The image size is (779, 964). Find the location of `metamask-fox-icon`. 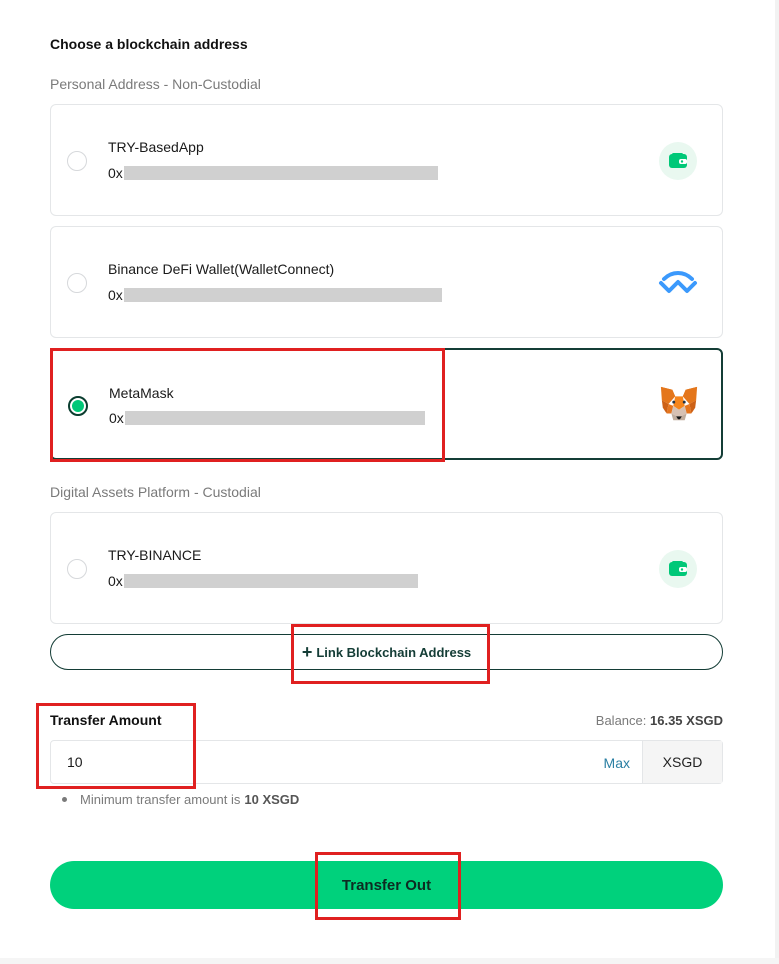

metamask-fox-icon is located at coordinates (679, 404).